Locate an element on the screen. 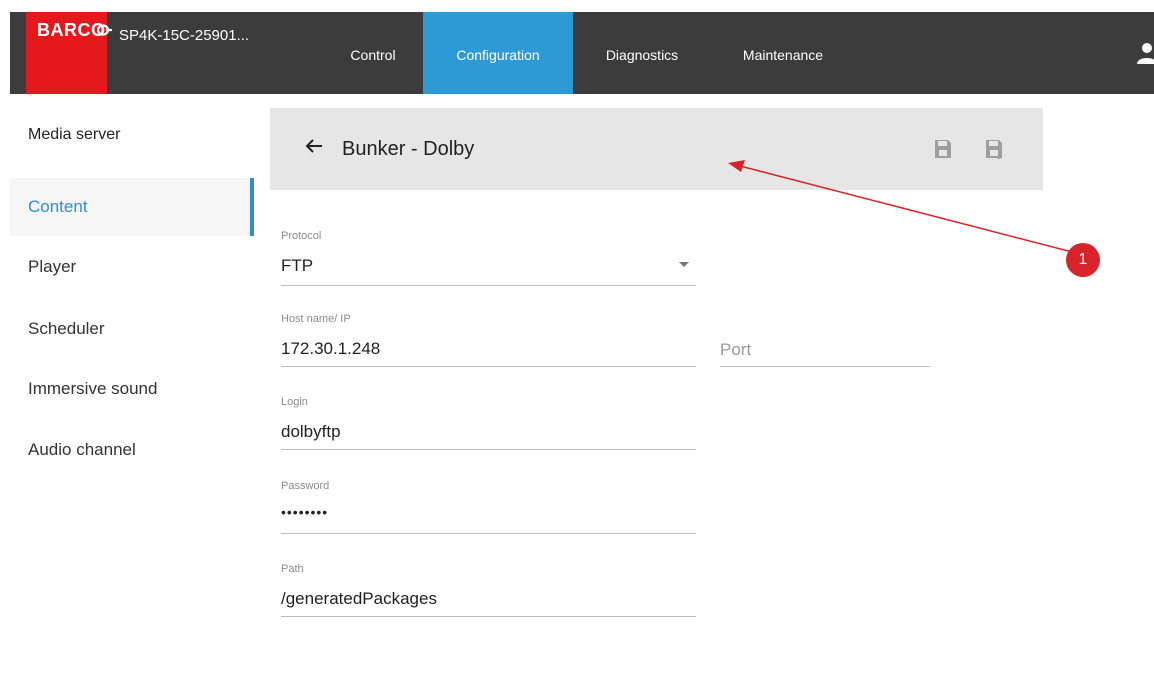  sidebar-item-immersive-sound: Immersive sound is located at coordinates (132, 389).